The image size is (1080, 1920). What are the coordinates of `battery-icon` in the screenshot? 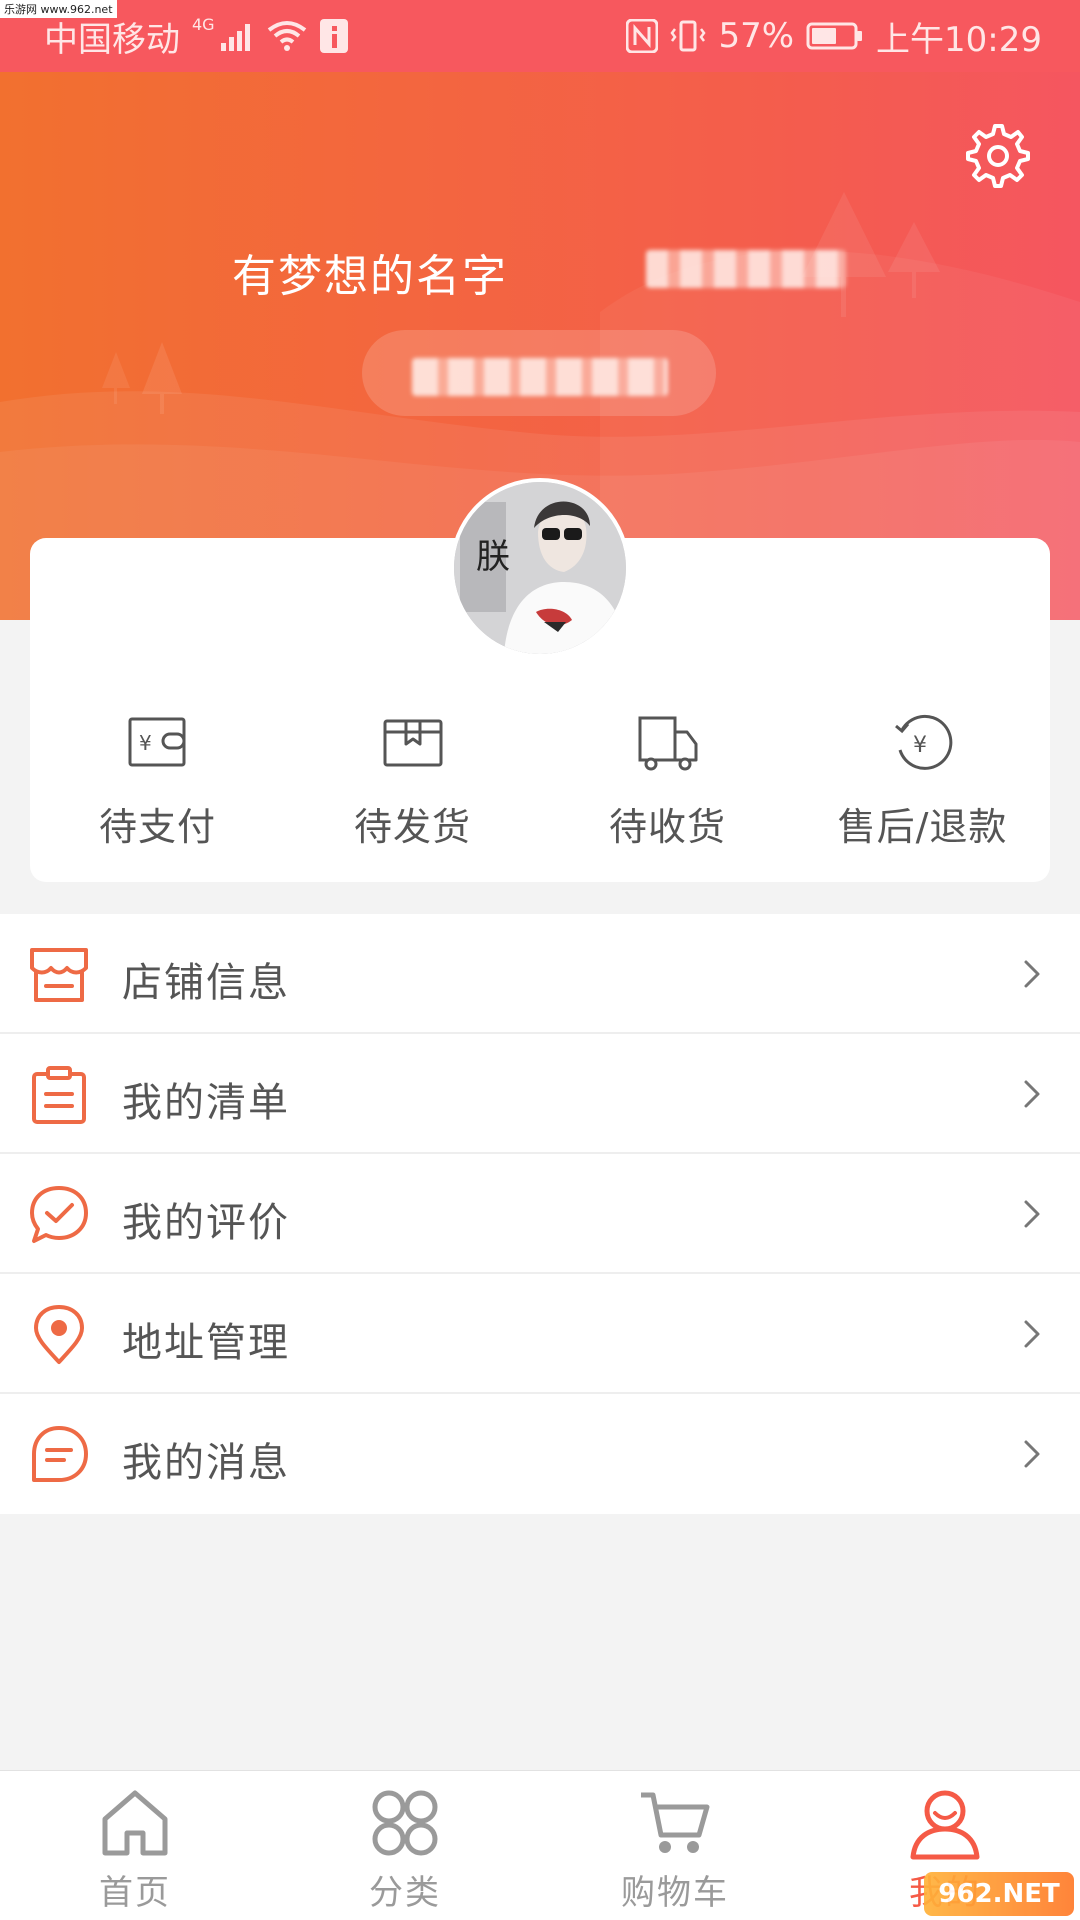 It's located at (834, 36).